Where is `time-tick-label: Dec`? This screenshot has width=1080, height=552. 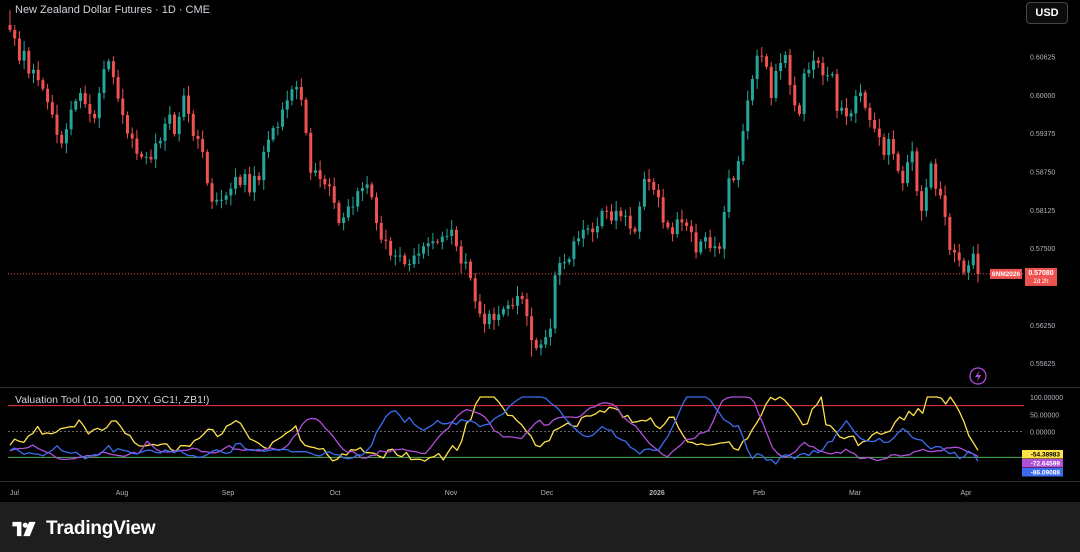
time-tick-label: Dec is located at coordinates (547, 493).